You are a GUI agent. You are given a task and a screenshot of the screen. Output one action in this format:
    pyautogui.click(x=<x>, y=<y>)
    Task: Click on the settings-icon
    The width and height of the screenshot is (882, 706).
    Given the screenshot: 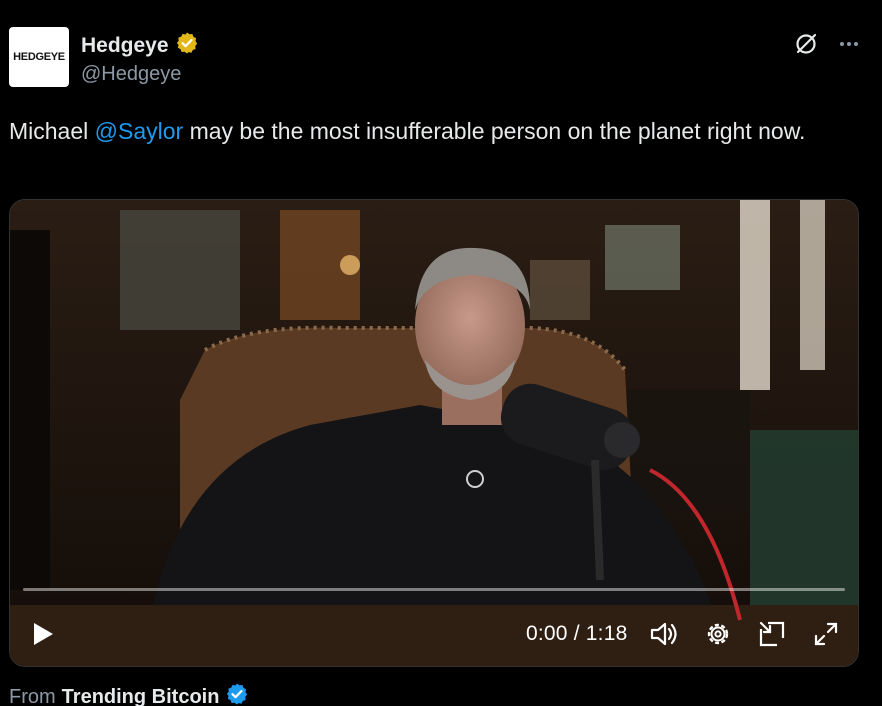 What is the action you would take?
    pyautogui.click(x=718, y=634)
    